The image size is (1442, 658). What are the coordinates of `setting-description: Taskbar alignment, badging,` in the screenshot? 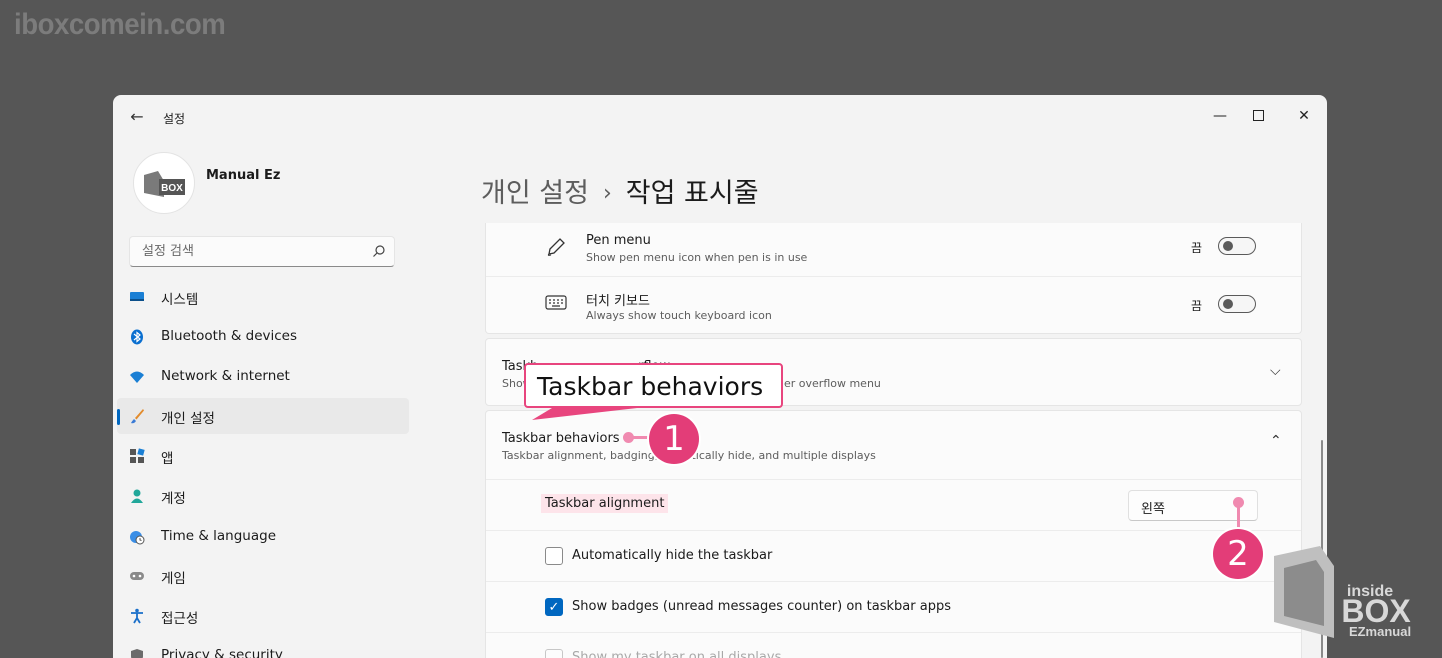 It's located at (580, 455).